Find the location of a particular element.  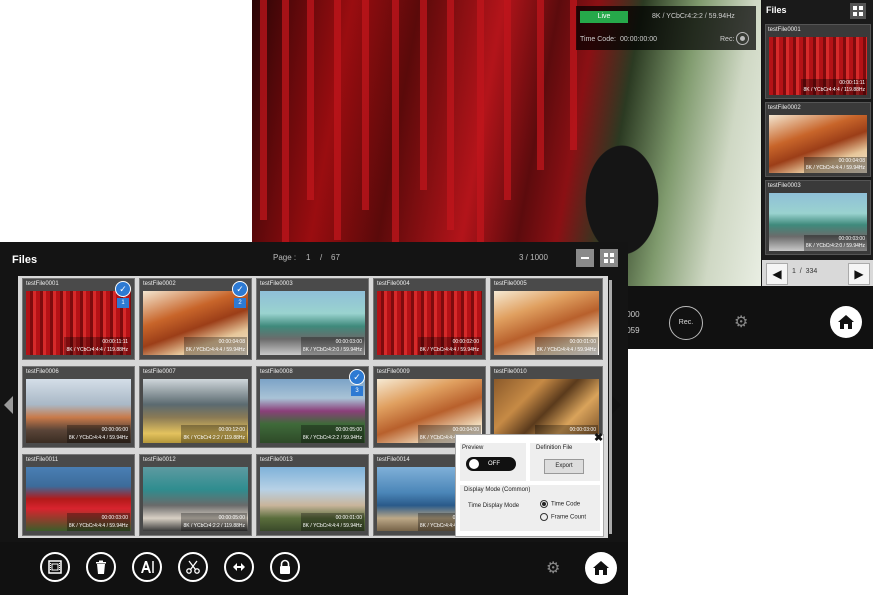

thumbnail-timecode: 00:00:11:11 is located at coordinates (852, 83).